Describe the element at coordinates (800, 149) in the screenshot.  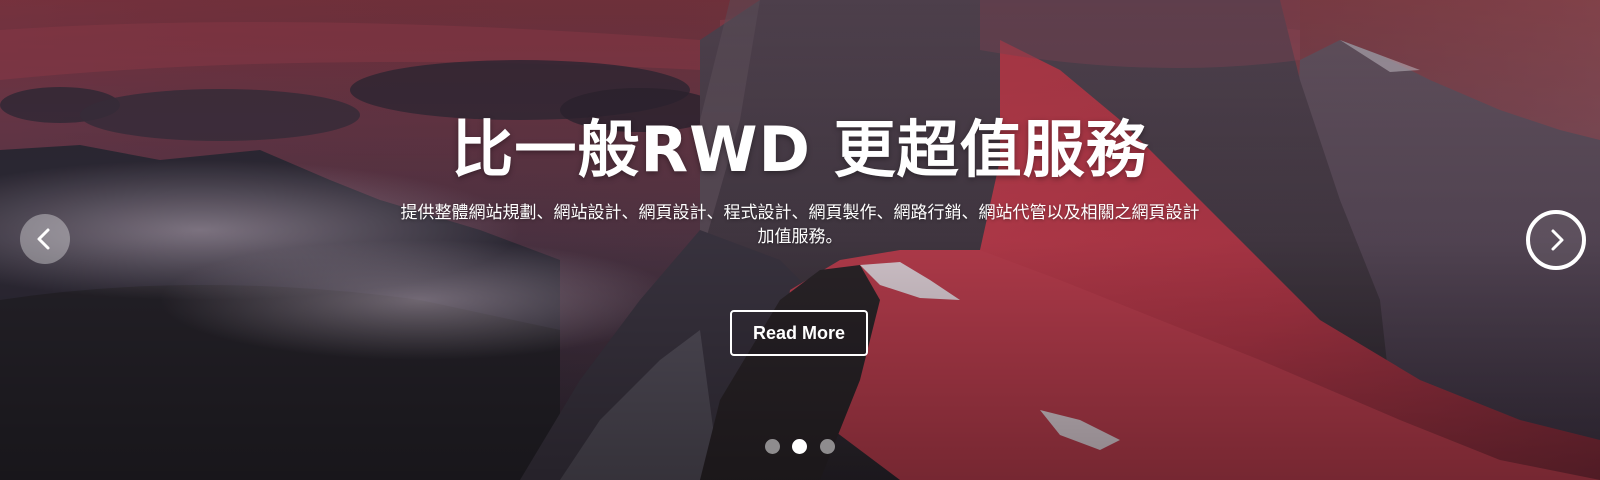
I see `slide-headline: 比一般RWD 更超值服務` at that location.